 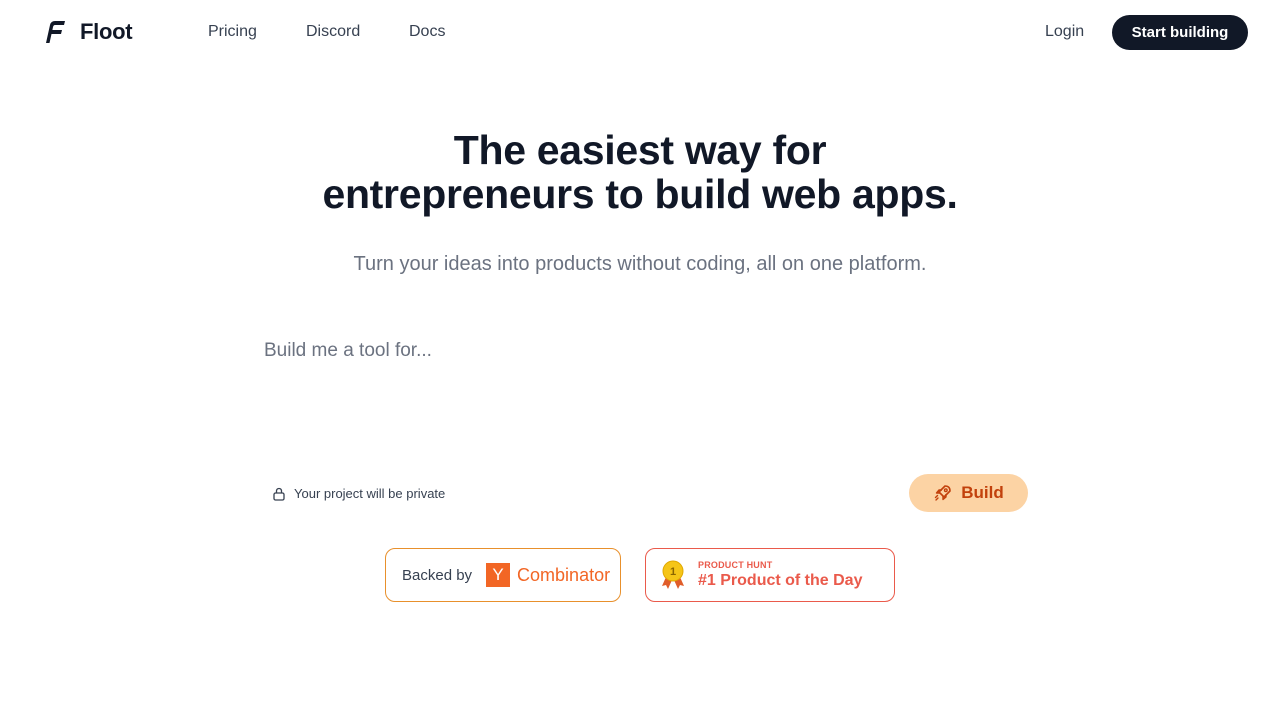 I want to click on product-hunt-label: PRODUCT HUNT, so click(x=735, y=565).